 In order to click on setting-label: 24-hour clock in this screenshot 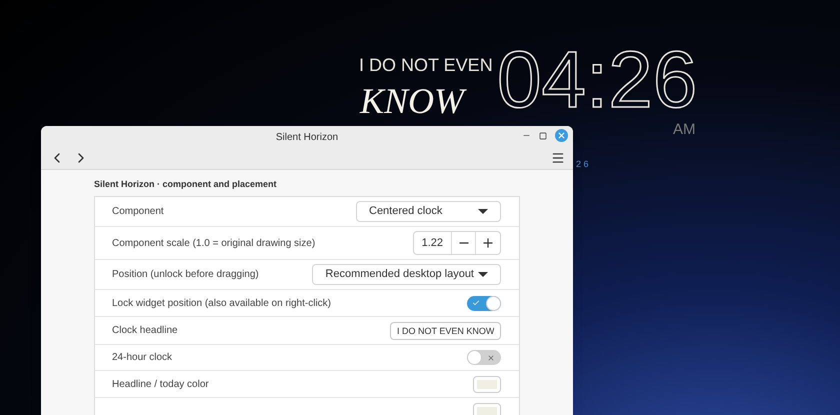, I will do `click(142, 358)`.